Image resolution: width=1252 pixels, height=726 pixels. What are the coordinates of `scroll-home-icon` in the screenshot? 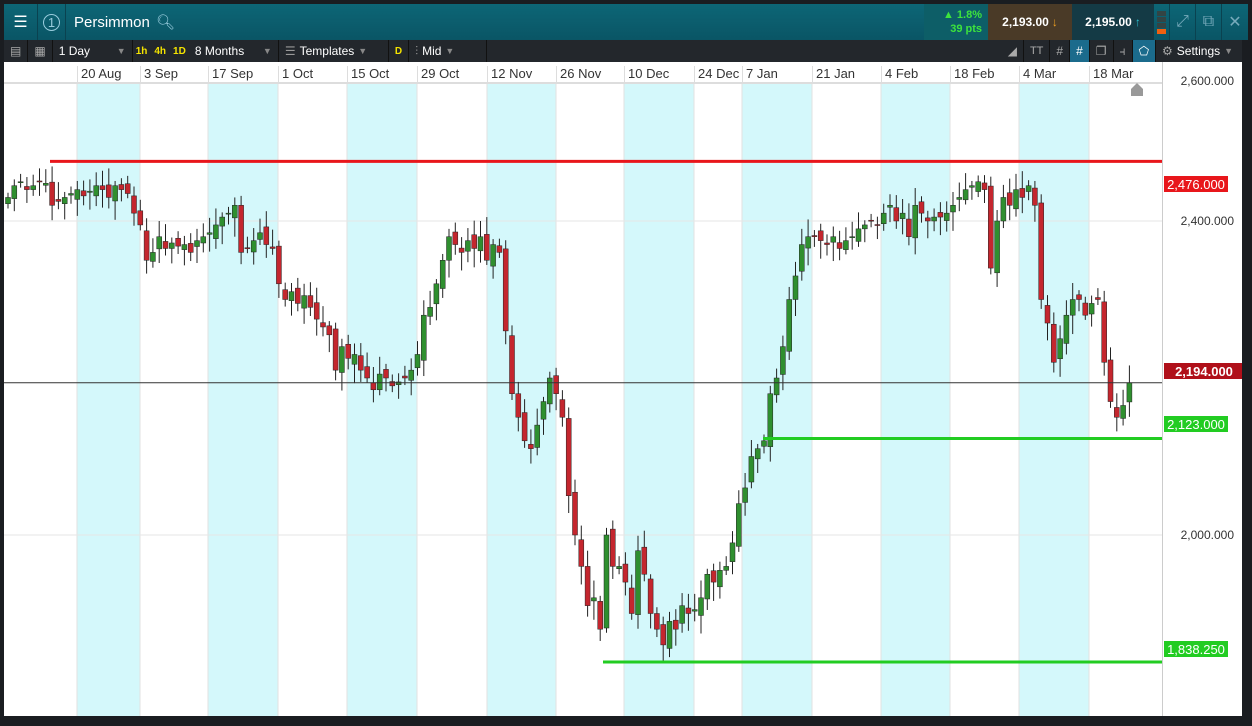 It's located at (1137, 89).